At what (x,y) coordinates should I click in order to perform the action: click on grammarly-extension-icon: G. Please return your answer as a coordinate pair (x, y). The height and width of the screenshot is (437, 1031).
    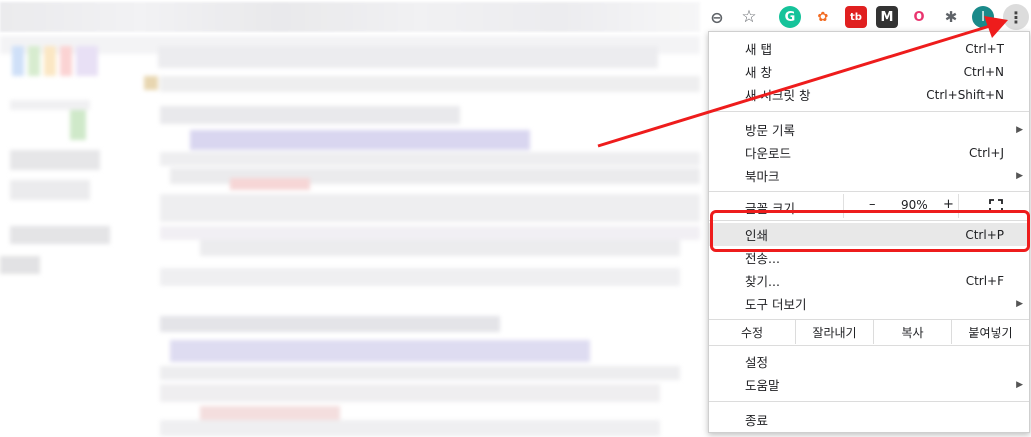
    Looking at the image, I should click on (790, 17).